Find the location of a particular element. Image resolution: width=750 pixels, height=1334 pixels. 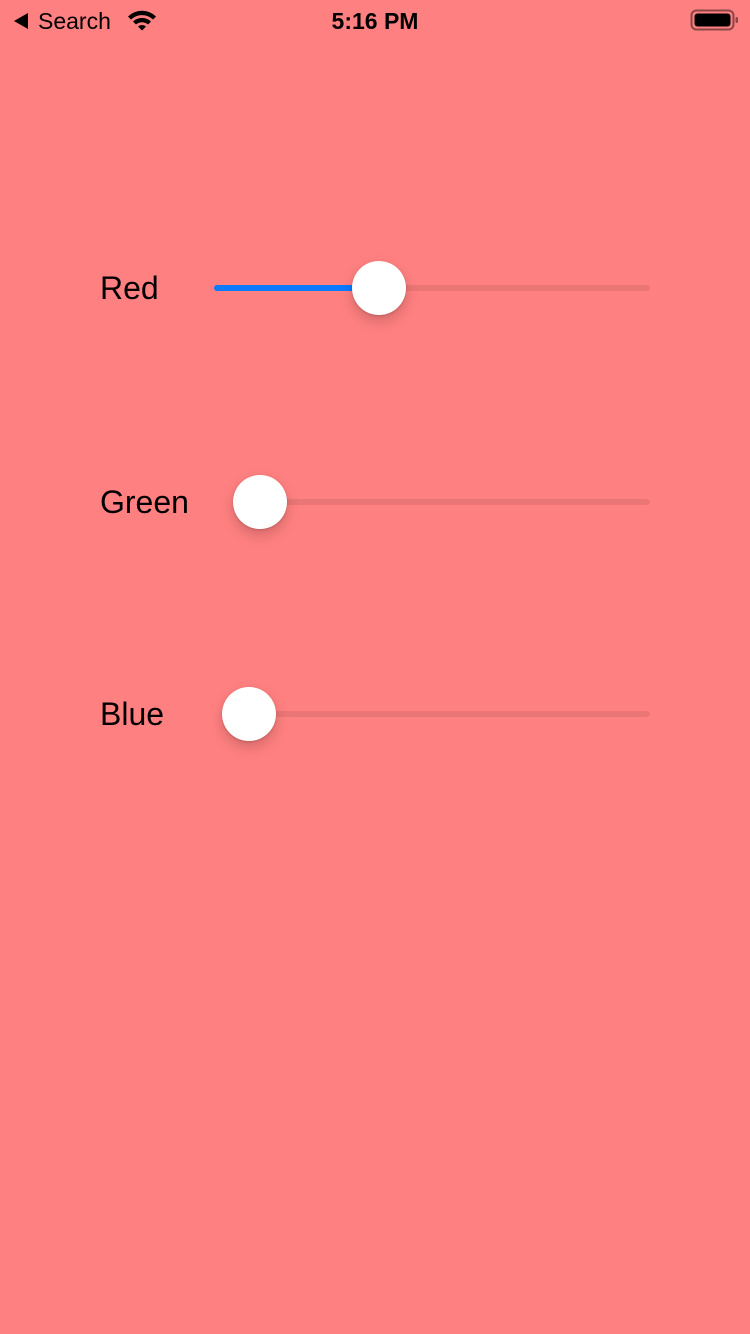

red-slider is located at coordinates (432, 288).